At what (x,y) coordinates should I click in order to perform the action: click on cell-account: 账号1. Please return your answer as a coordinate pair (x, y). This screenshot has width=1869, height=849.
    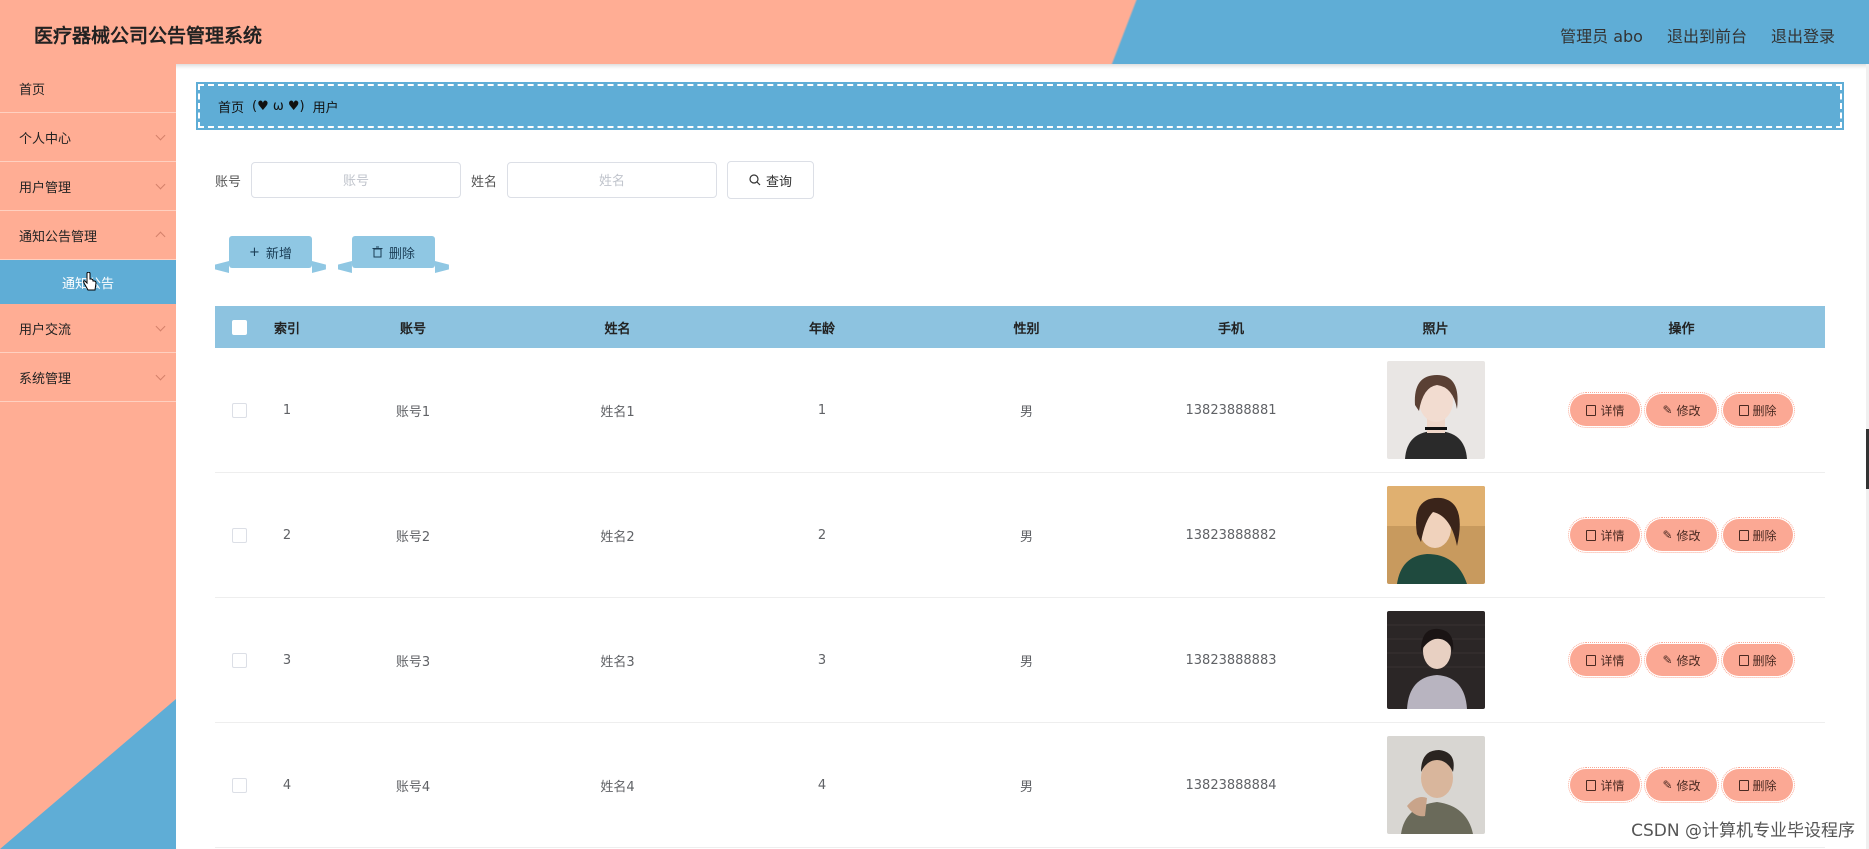
    Looking at the image, I should click on (413, 412).